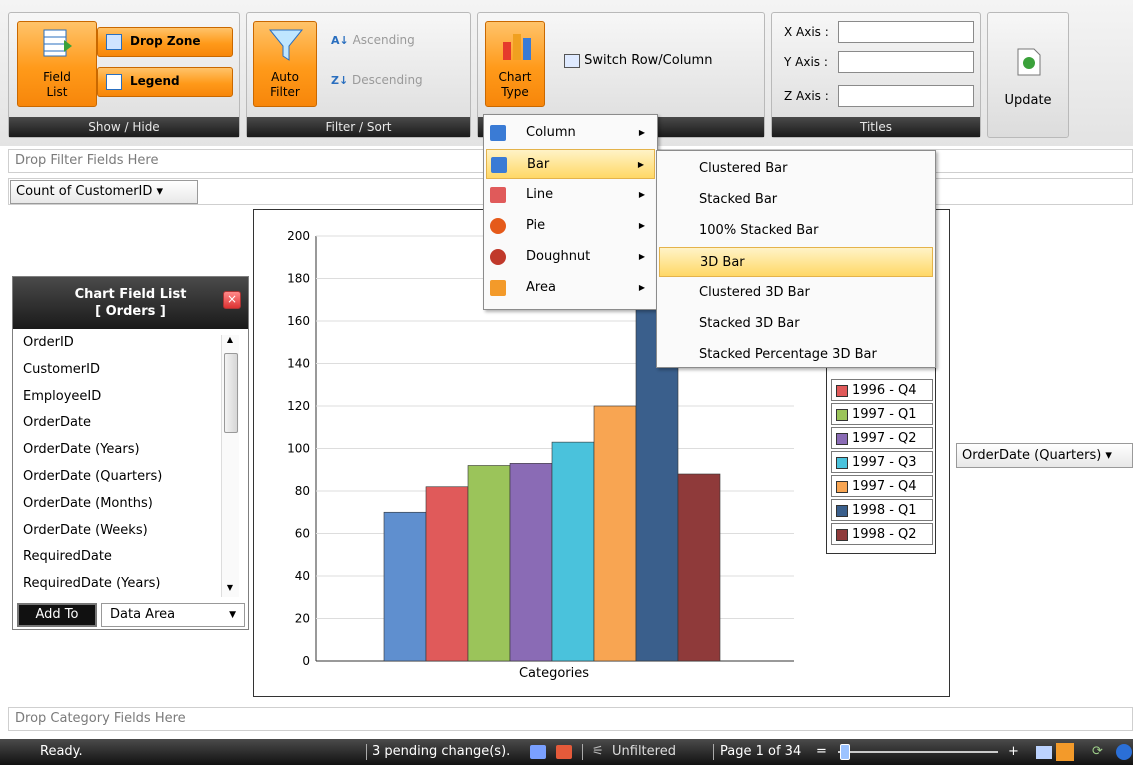 The width and height of the screenshot is (1133, 765). Describe the element at coordinates (638, 60) in the screenshot. I see `switch-row-column-button: Switch Row/Column` at that location.